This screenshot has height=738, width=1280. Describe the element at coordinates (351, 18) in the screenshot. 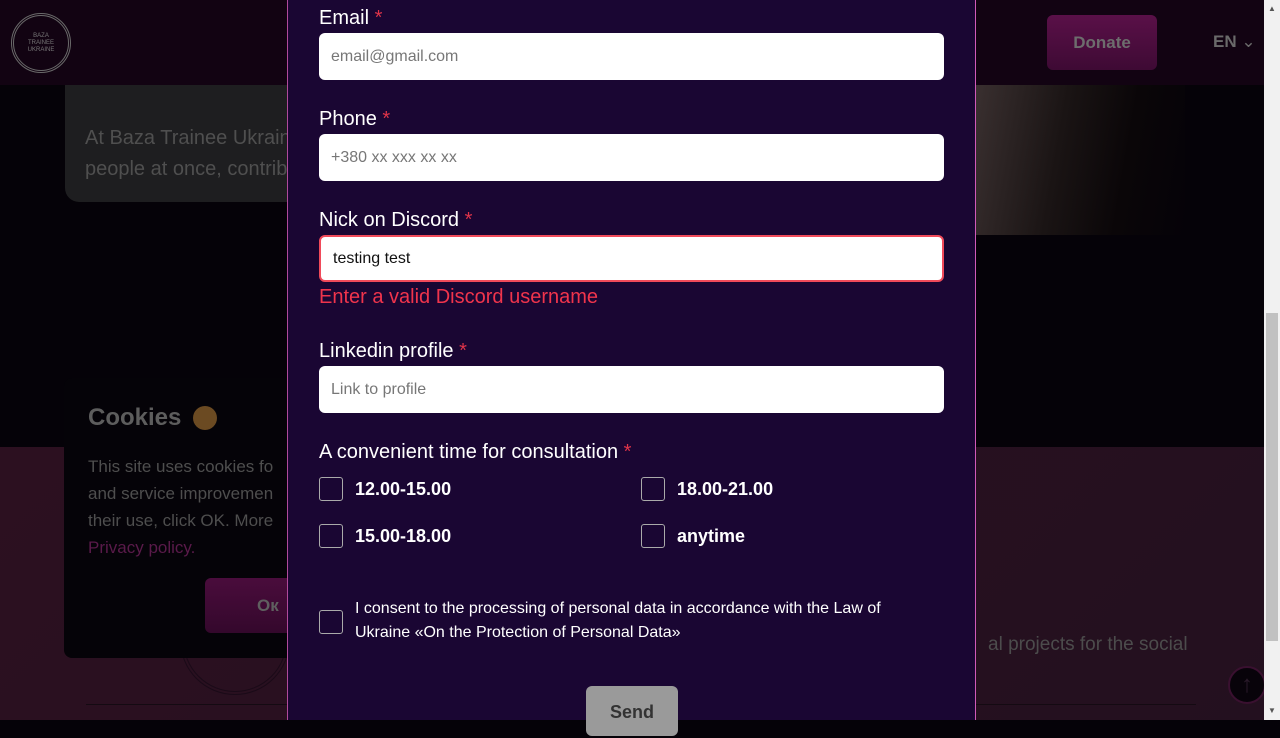

I see `email-label: Email *` at that location.